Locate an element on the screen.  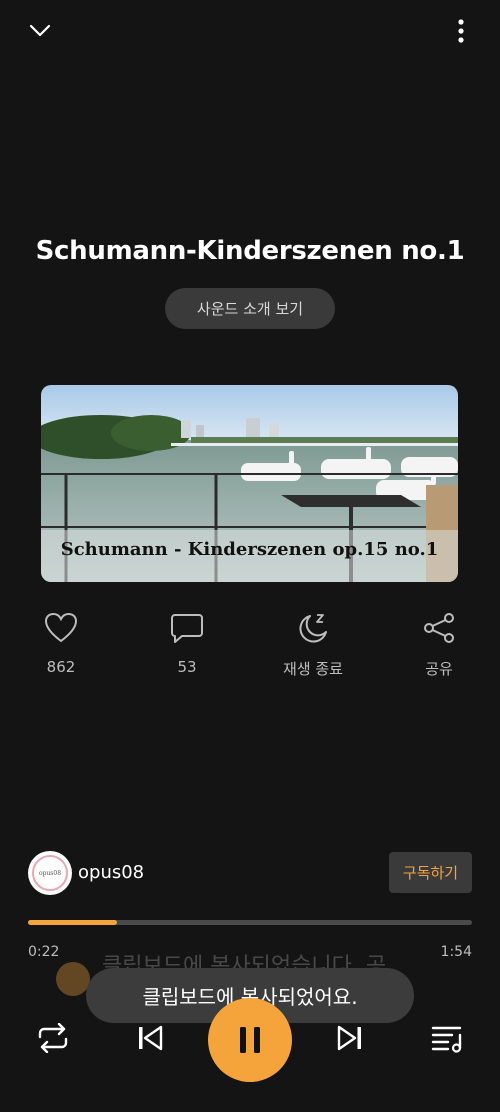
collapse-button is located at coordinates (40, 31).